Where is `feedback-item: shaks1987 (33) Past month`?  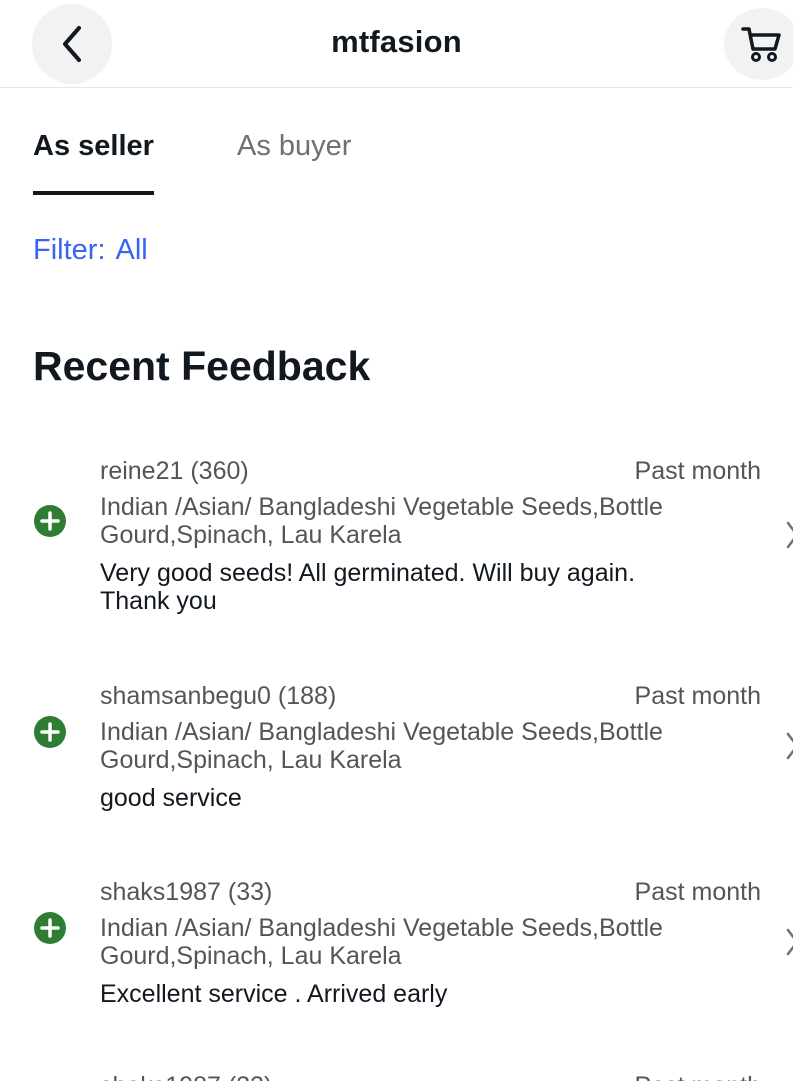
feedback-item: shaks1987 (33) Past month is located at coordinates (396, 1070).